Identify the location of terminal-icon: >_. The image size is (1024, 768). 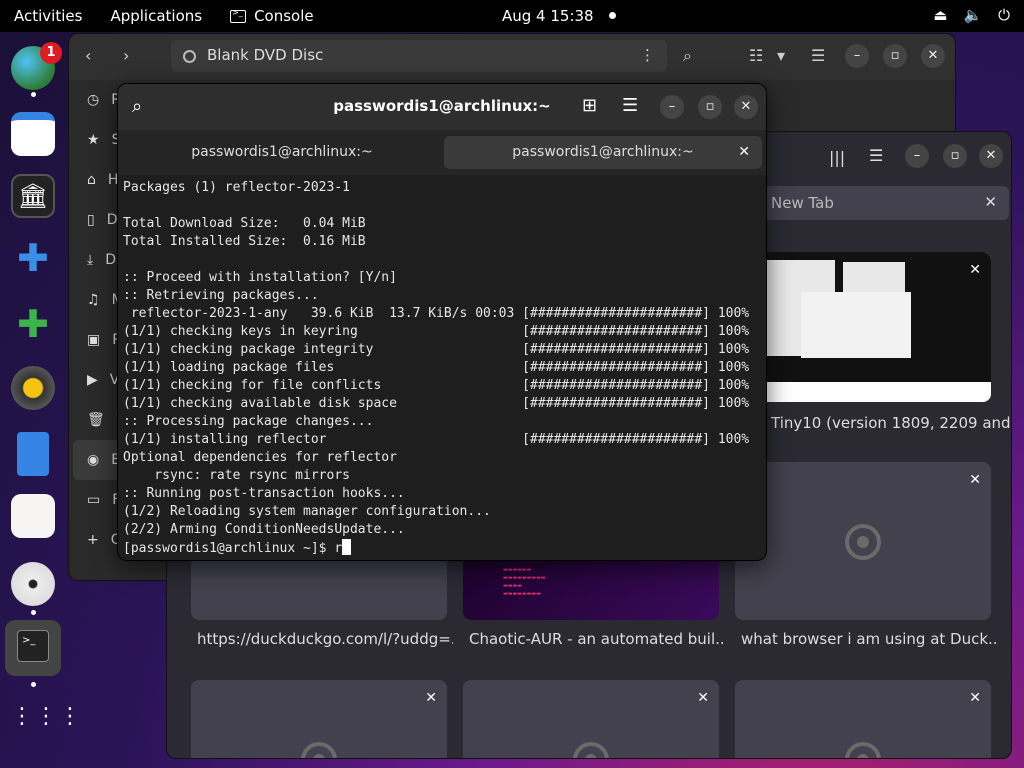
(33, 648).